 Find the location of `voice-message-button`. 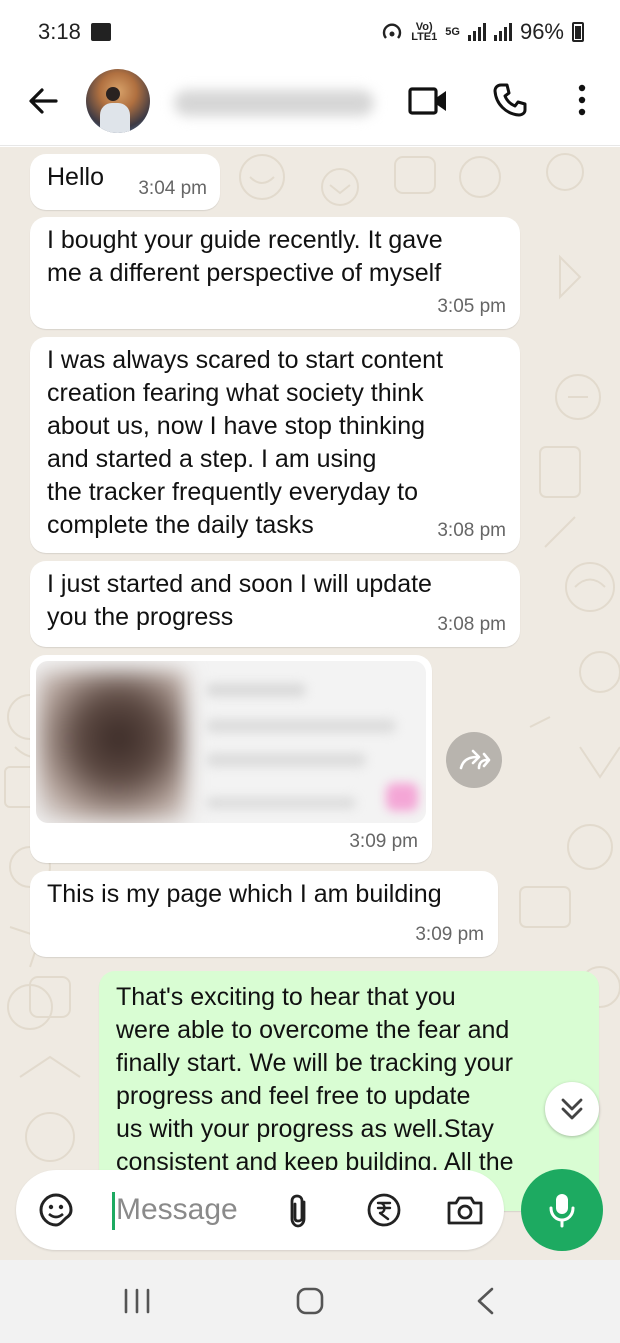

voice-message-button is located at coordinates (562, 1210).